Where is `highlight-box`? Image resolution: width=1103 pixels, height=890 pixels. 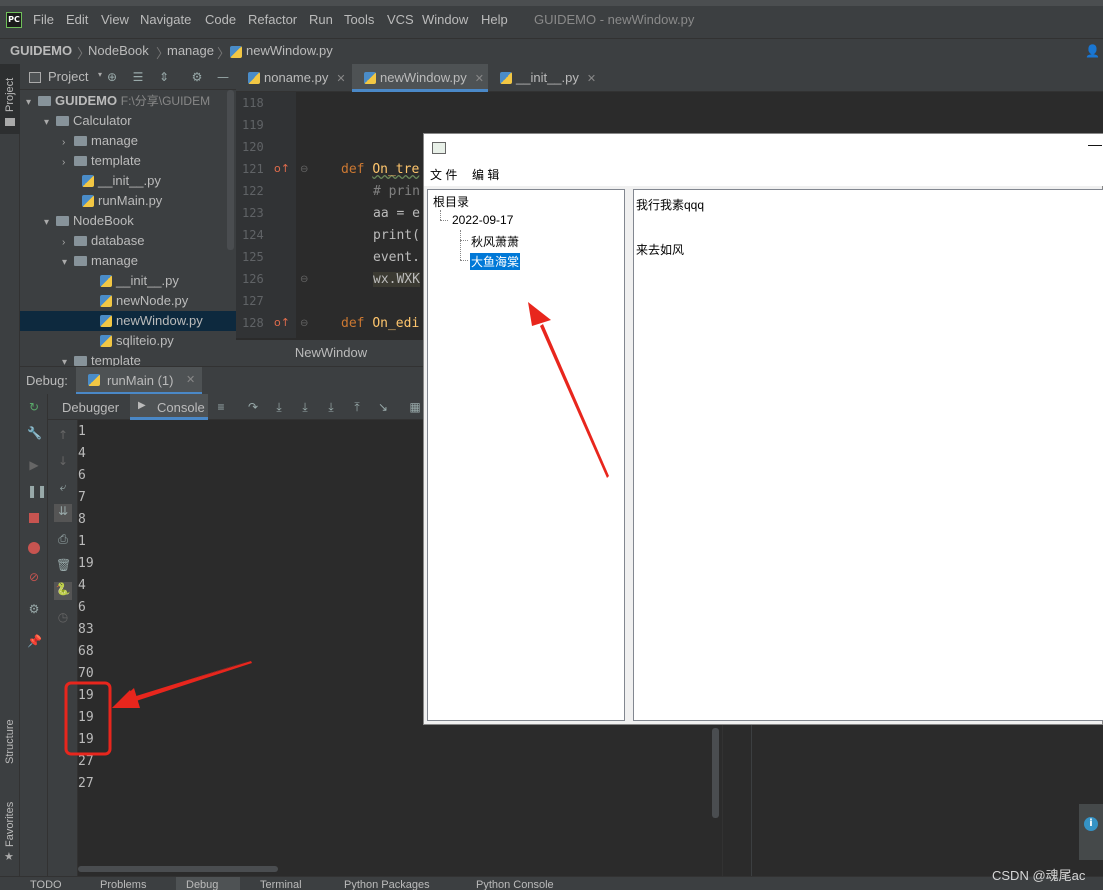 highlight-box is located at coordinates (88, 718).